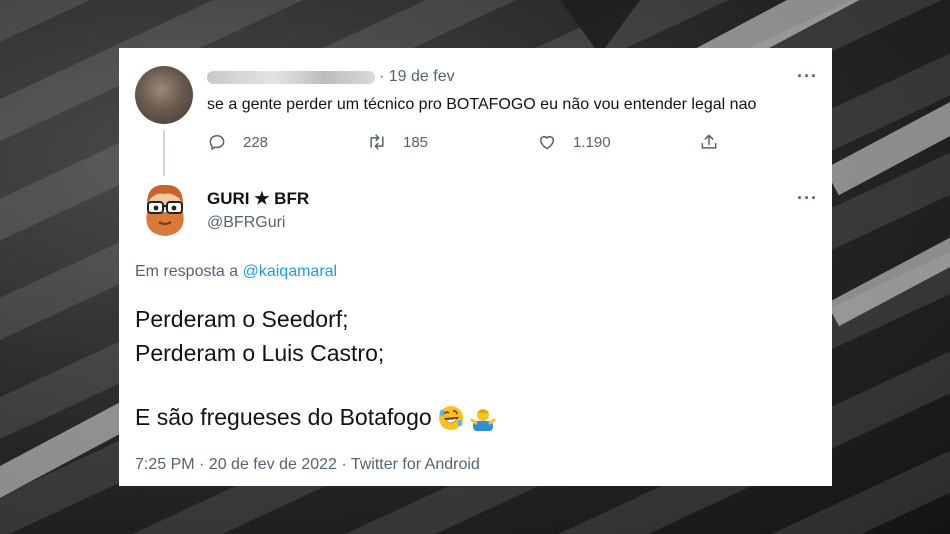 Image resolution: width=950 pixels, height=534 pixels. Describe the element at coordinates (165, 210) in the screenshot. I see `avatar-cartoon-icon` at that location.